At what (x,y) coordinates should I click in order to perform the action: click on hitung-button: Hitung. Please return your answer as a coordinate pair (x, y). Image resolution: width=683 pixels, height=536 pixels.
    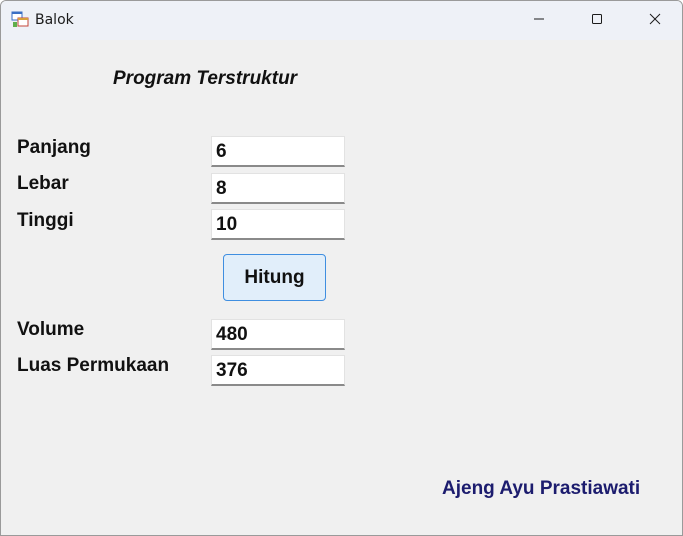
    Looking at the image, I should click on (274, 277).